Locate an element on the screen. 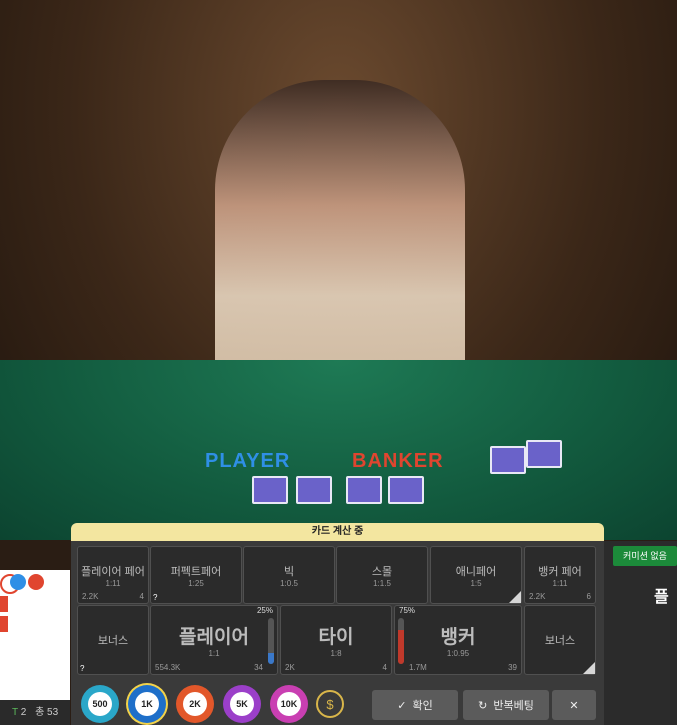  chip-5k: 5K is located at coordinates (242, 704).